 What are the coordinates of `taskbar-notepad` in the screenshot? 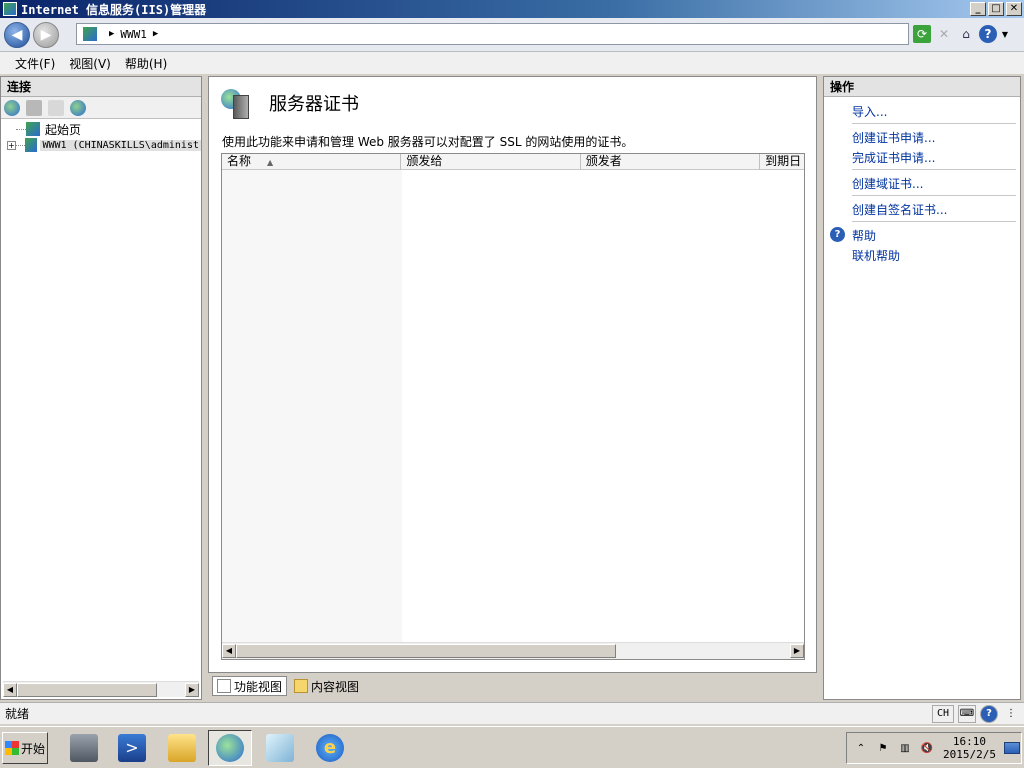 It's located at (280, 748).